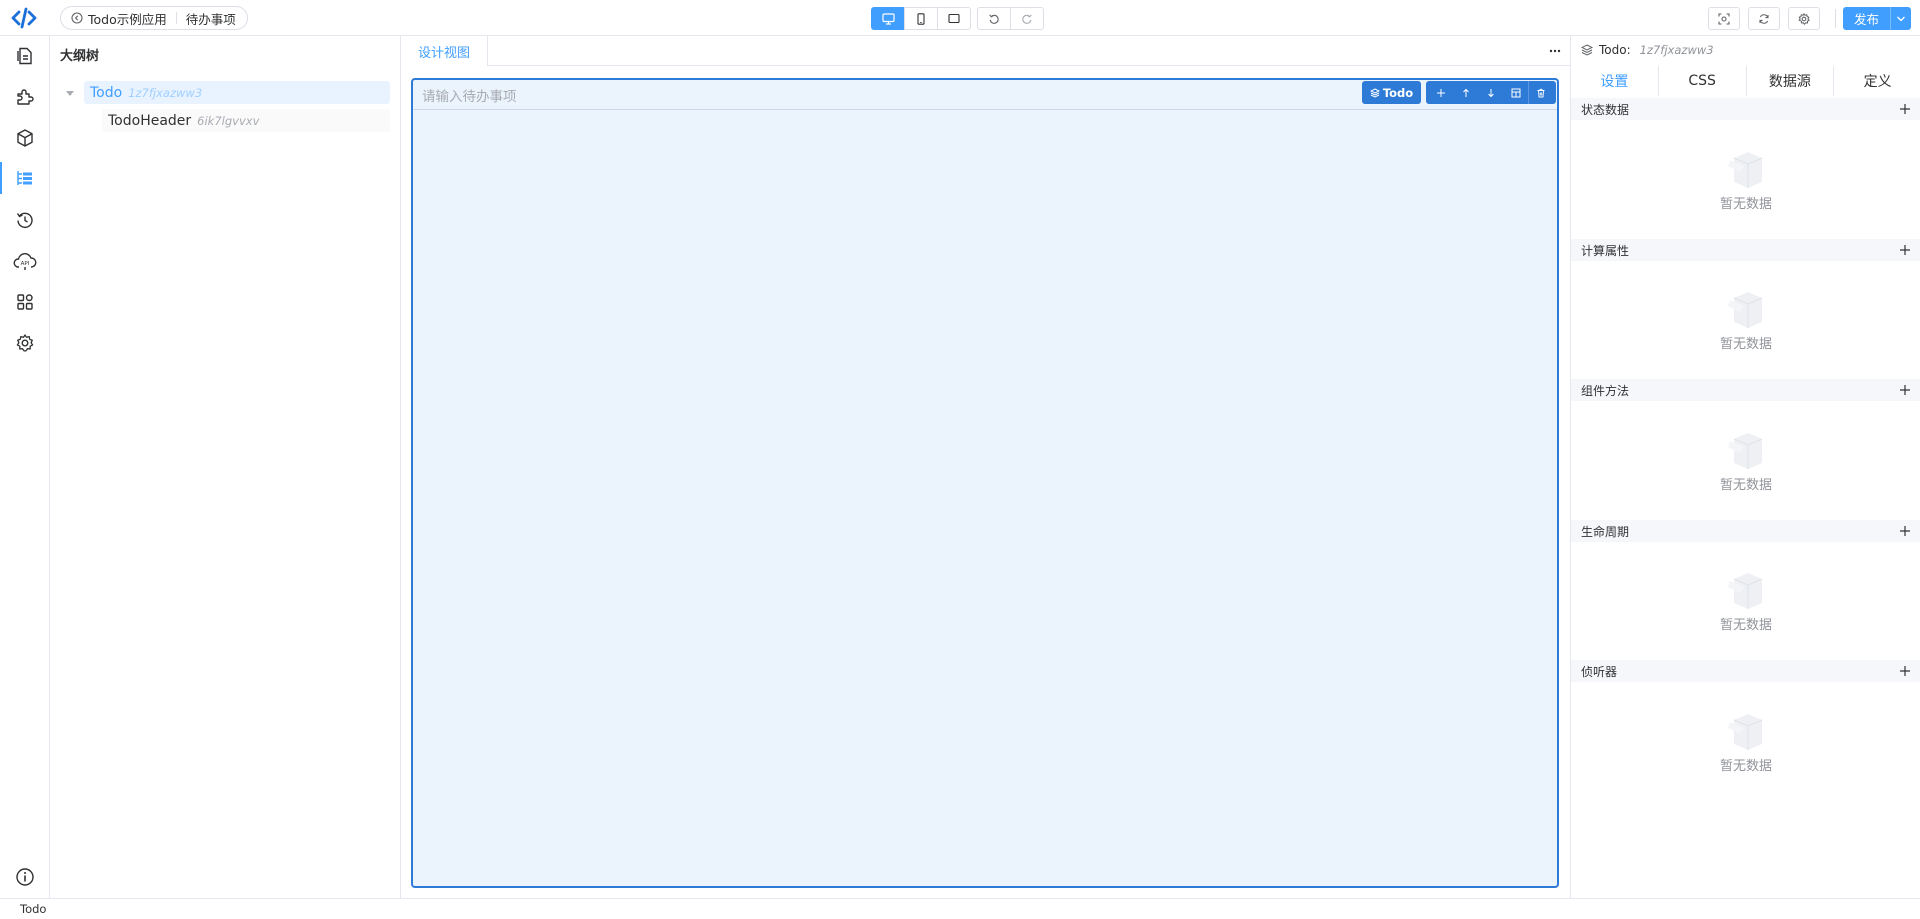 The height and width of the screenshot is (919, 1920). Describe the element at coordinates (1835, 18) in the screenshot. I see `toolbar-divider` at that location.